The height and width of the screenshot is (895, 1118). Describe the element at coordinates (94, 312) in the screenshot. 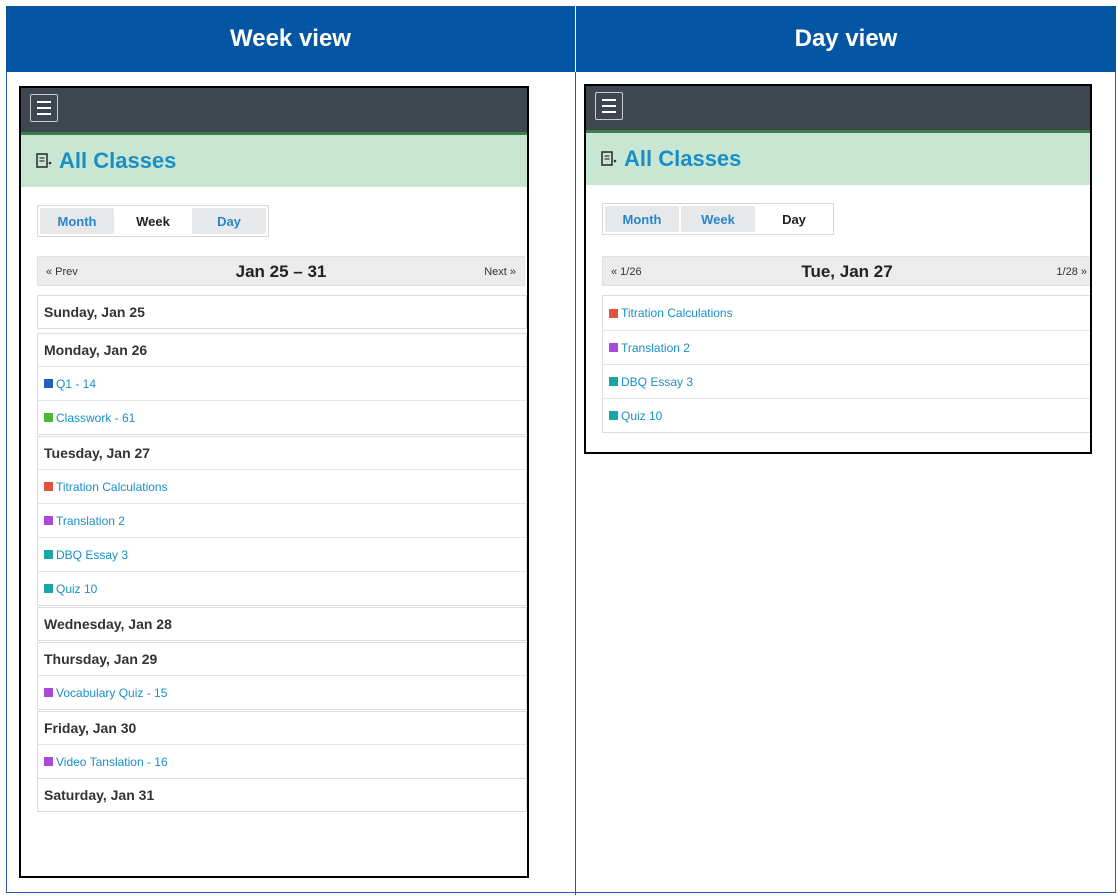

I see `day-heading: Sunday, Jan 25` at that location.